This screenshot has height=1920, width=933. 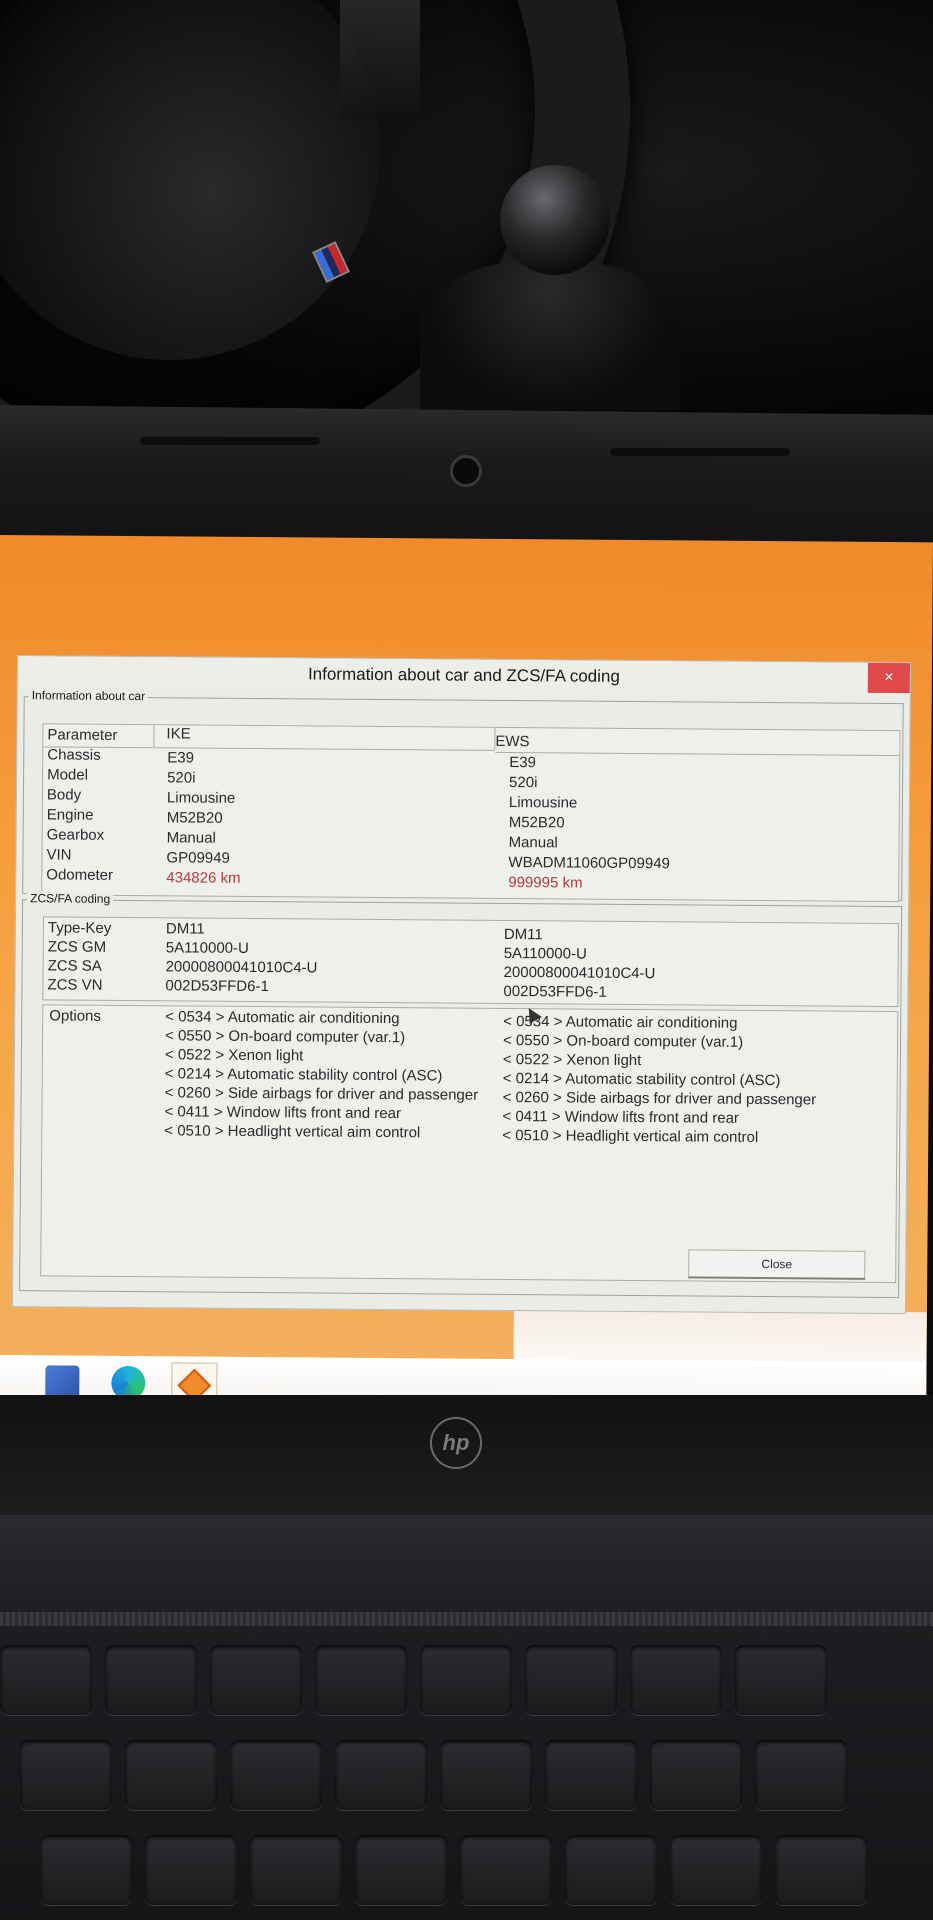 I want to click on gear-knob, so click(x=555, y=220).